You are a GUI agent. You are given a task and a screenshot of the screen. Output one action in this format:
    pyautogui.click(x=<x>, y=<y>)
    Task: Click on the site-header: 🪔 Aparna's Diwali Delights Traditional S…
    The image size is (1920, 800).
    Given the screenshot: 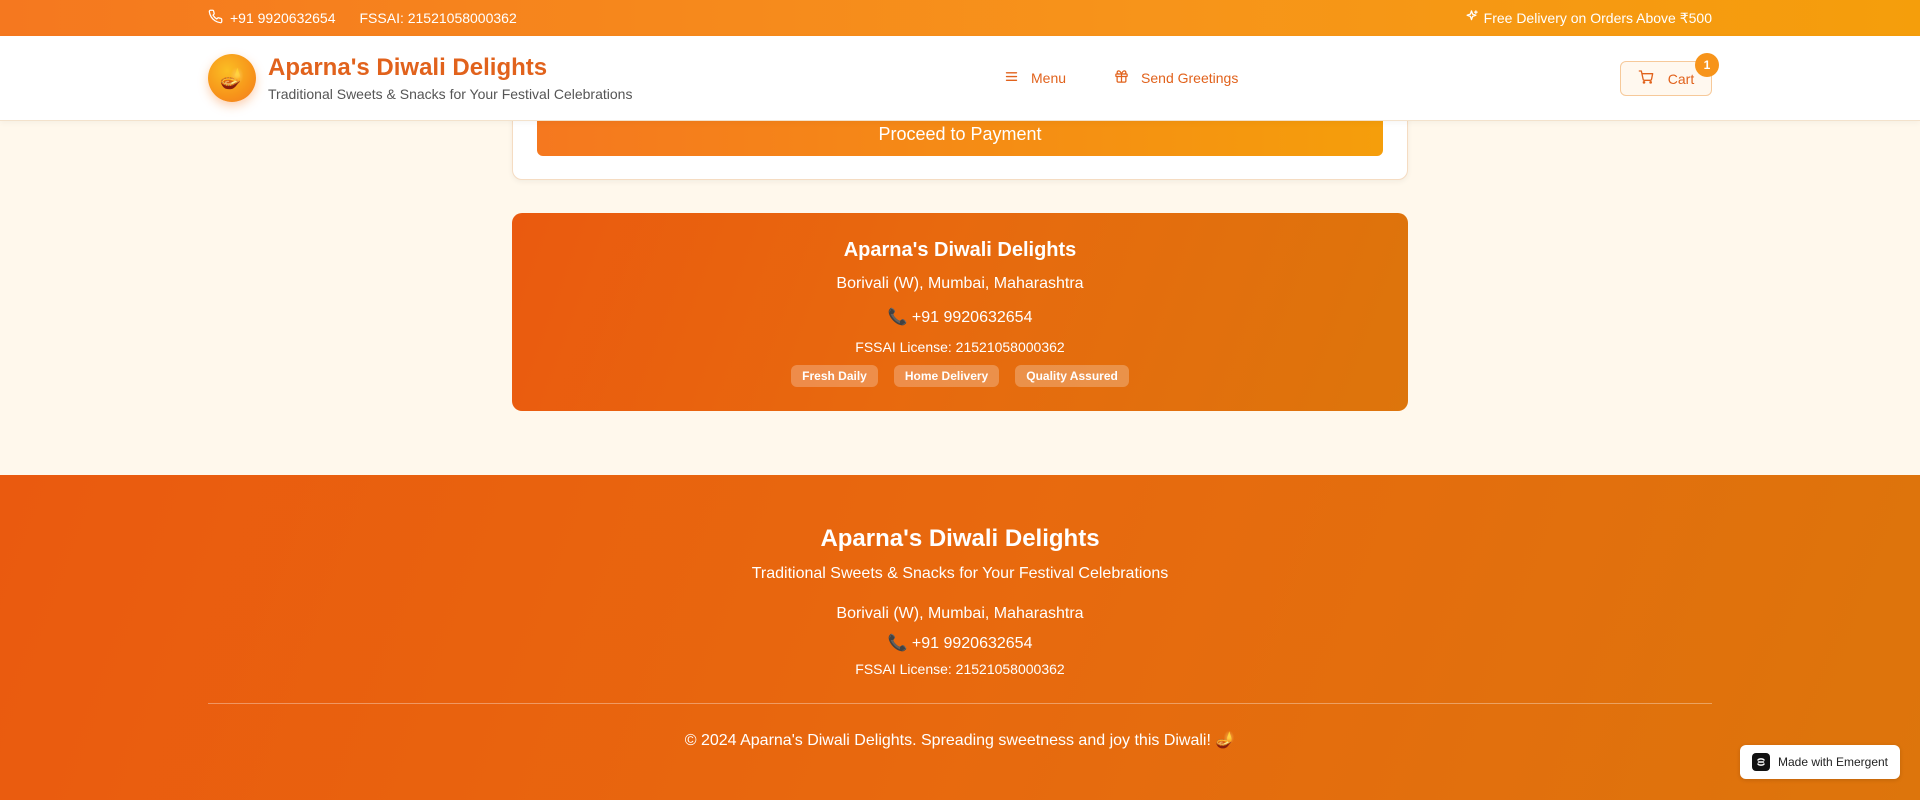 What is the action you would take?
    pyautogui.click(x=960, y=78)
    